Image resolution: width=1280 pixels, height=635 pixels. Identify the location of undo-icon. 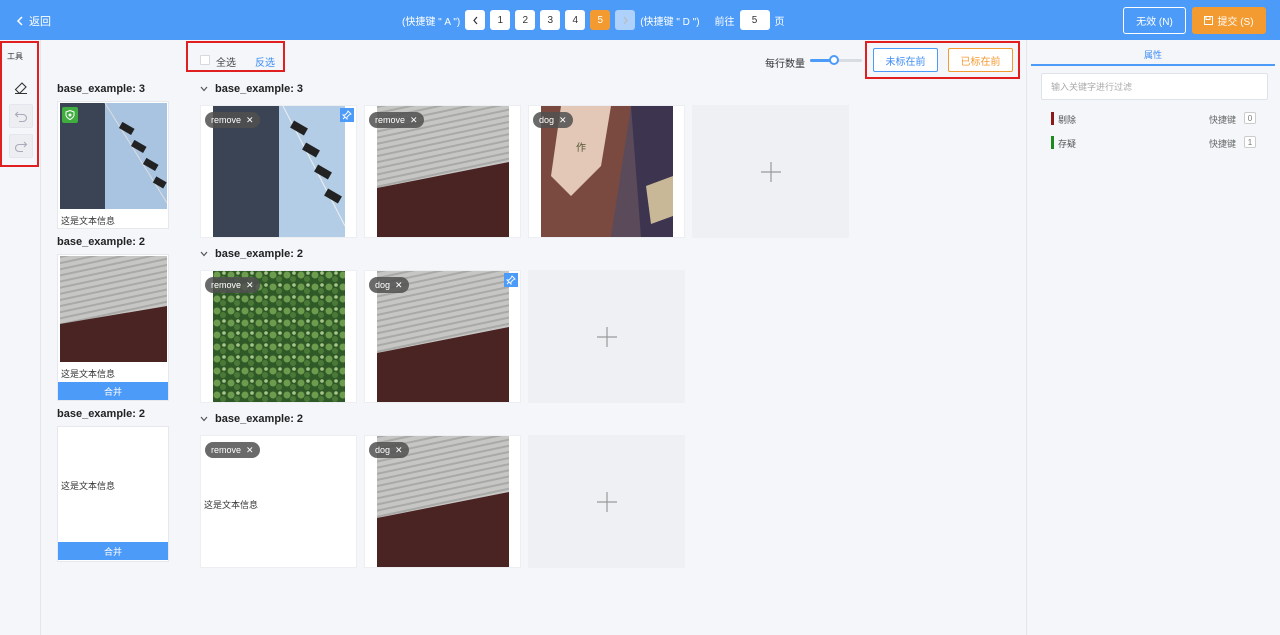
(21, 117).